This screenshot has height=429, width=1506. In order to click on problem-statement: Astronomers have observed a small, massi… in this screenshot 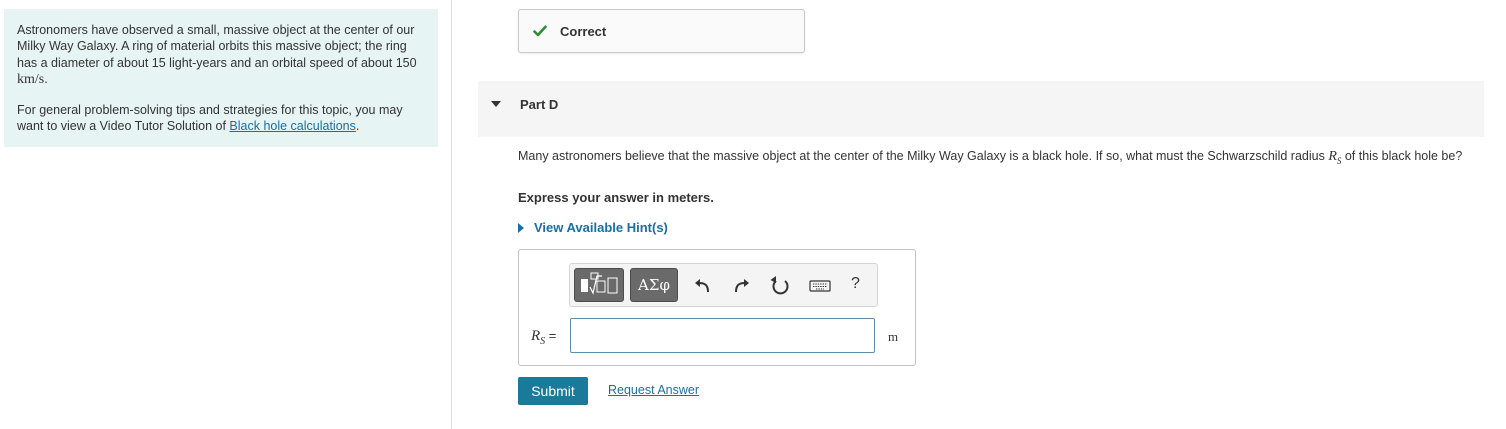, I will do `click(221, 55)`.